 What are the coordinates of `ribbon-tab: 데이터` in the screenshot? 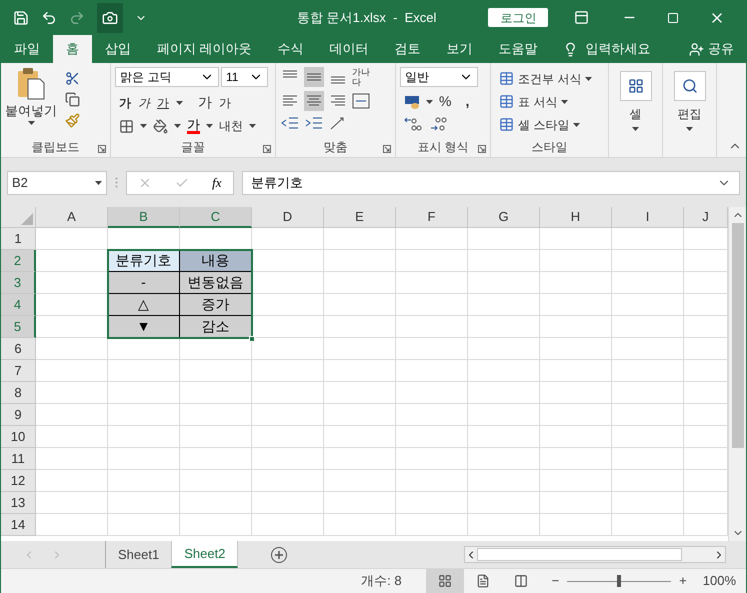 It's located at (349, 49).